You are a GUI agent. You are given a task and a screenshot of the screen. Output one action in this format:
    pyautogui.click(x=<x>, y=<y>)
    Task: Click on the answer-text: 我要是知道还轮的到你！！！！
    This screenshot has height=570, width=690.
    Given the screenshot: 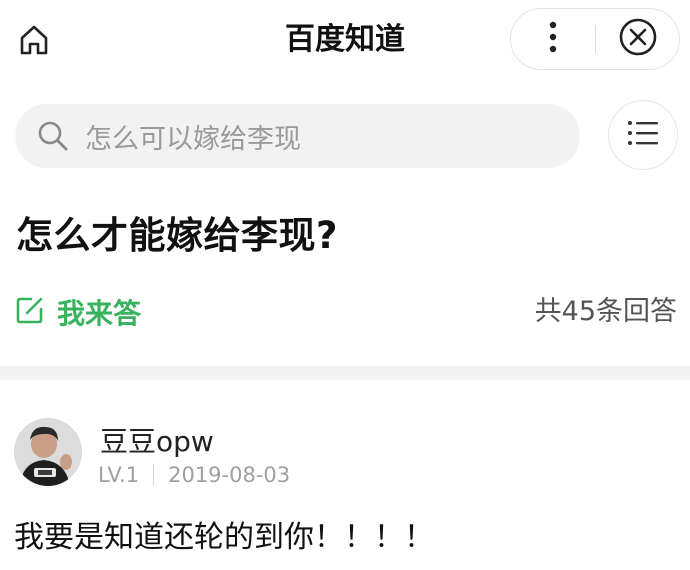 What is the action you would take?
    pyautogui.click(x=224, y=537)
    